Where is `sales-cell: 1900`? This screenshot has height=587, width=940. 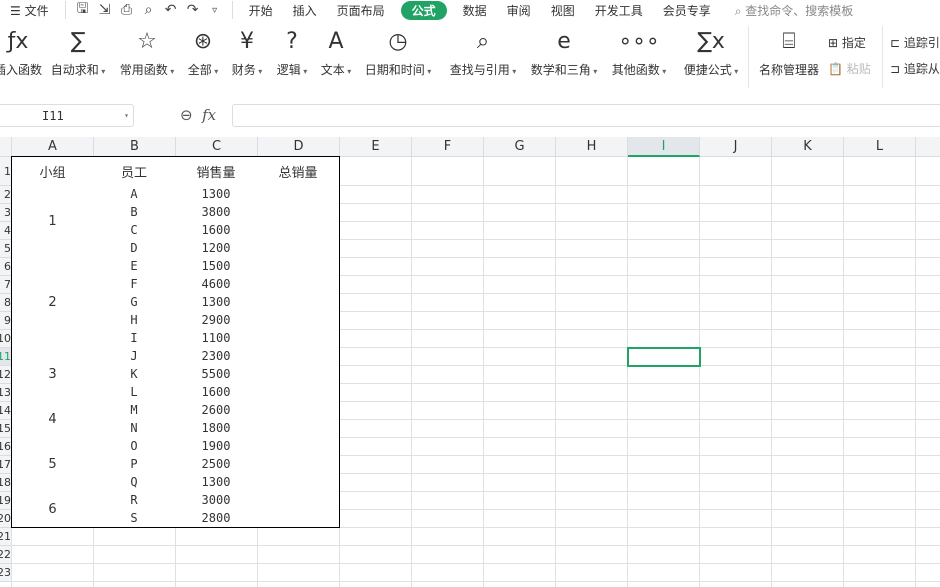
sales-cell: 1900 is located at coordinates (216, 446).